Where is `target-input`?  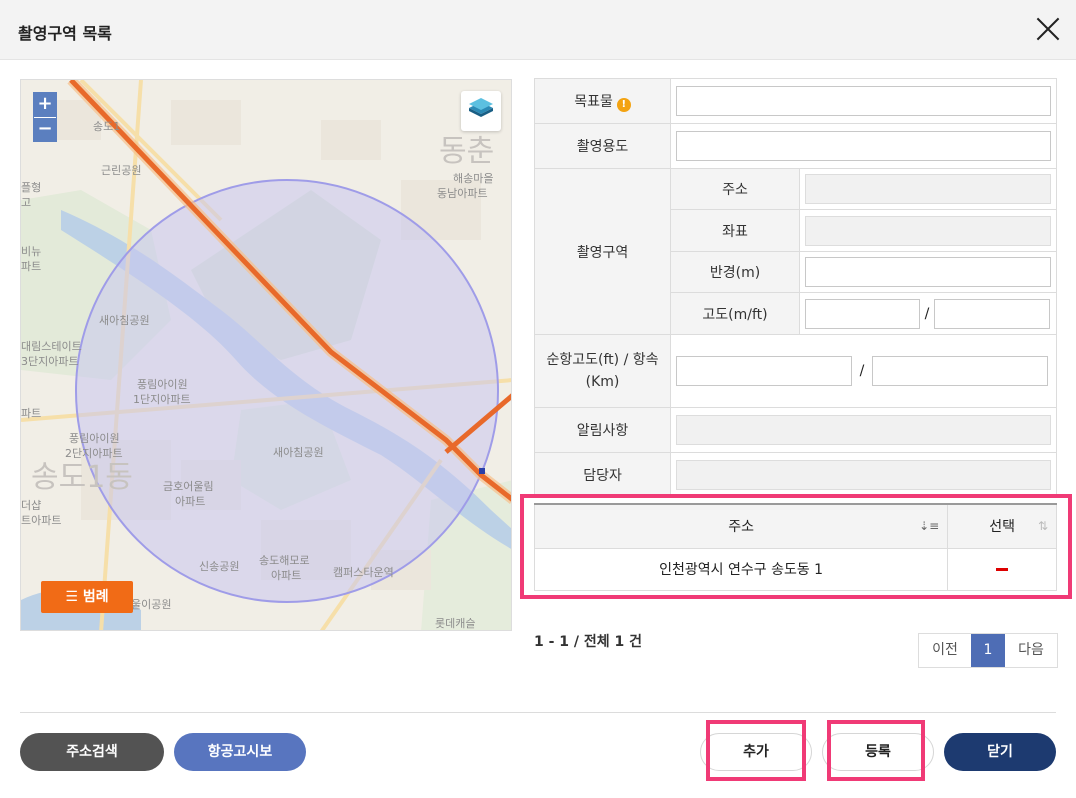
target-input is located at coordinates (863, 101).